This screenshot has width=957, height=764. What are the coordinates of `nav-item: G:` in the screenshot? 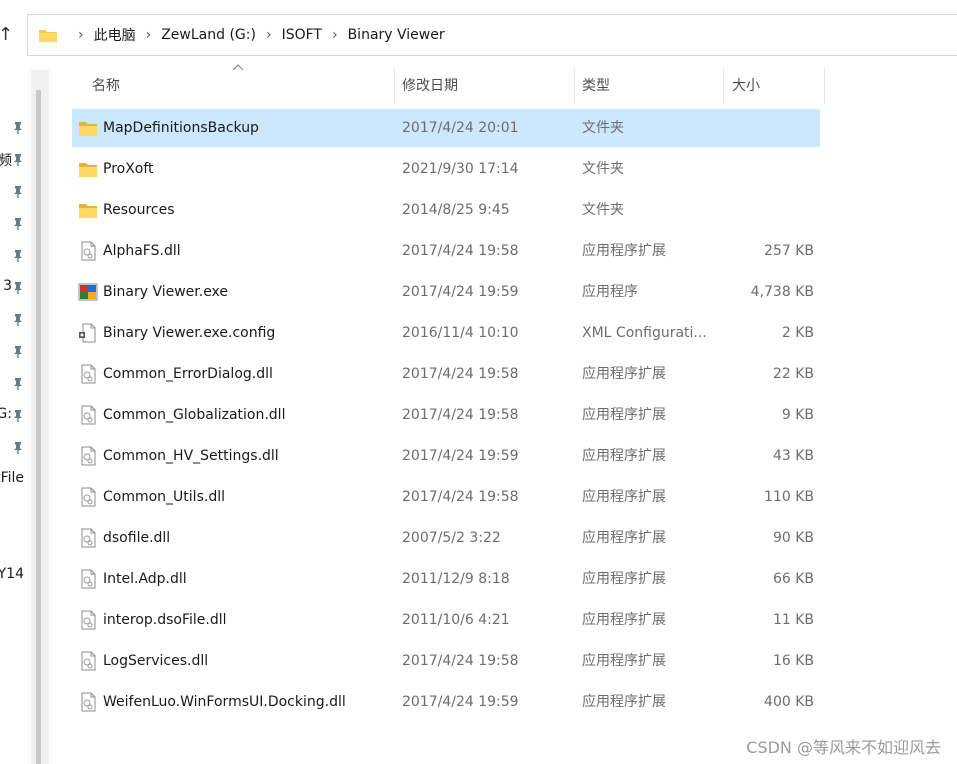 It's located at (18, 416).